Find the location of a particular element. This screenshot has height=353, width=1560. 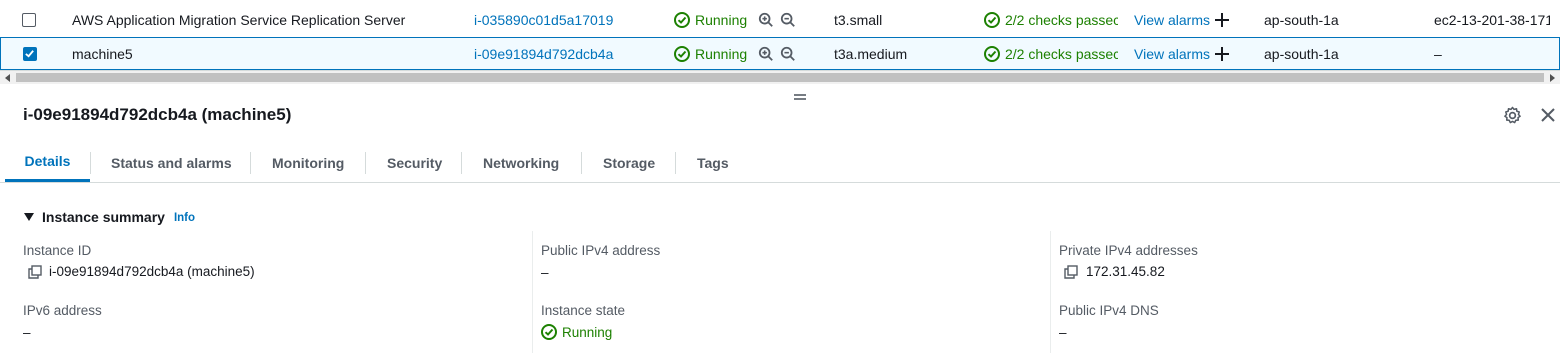

public-ipv4-value: – is located at coordinates (545, 272).